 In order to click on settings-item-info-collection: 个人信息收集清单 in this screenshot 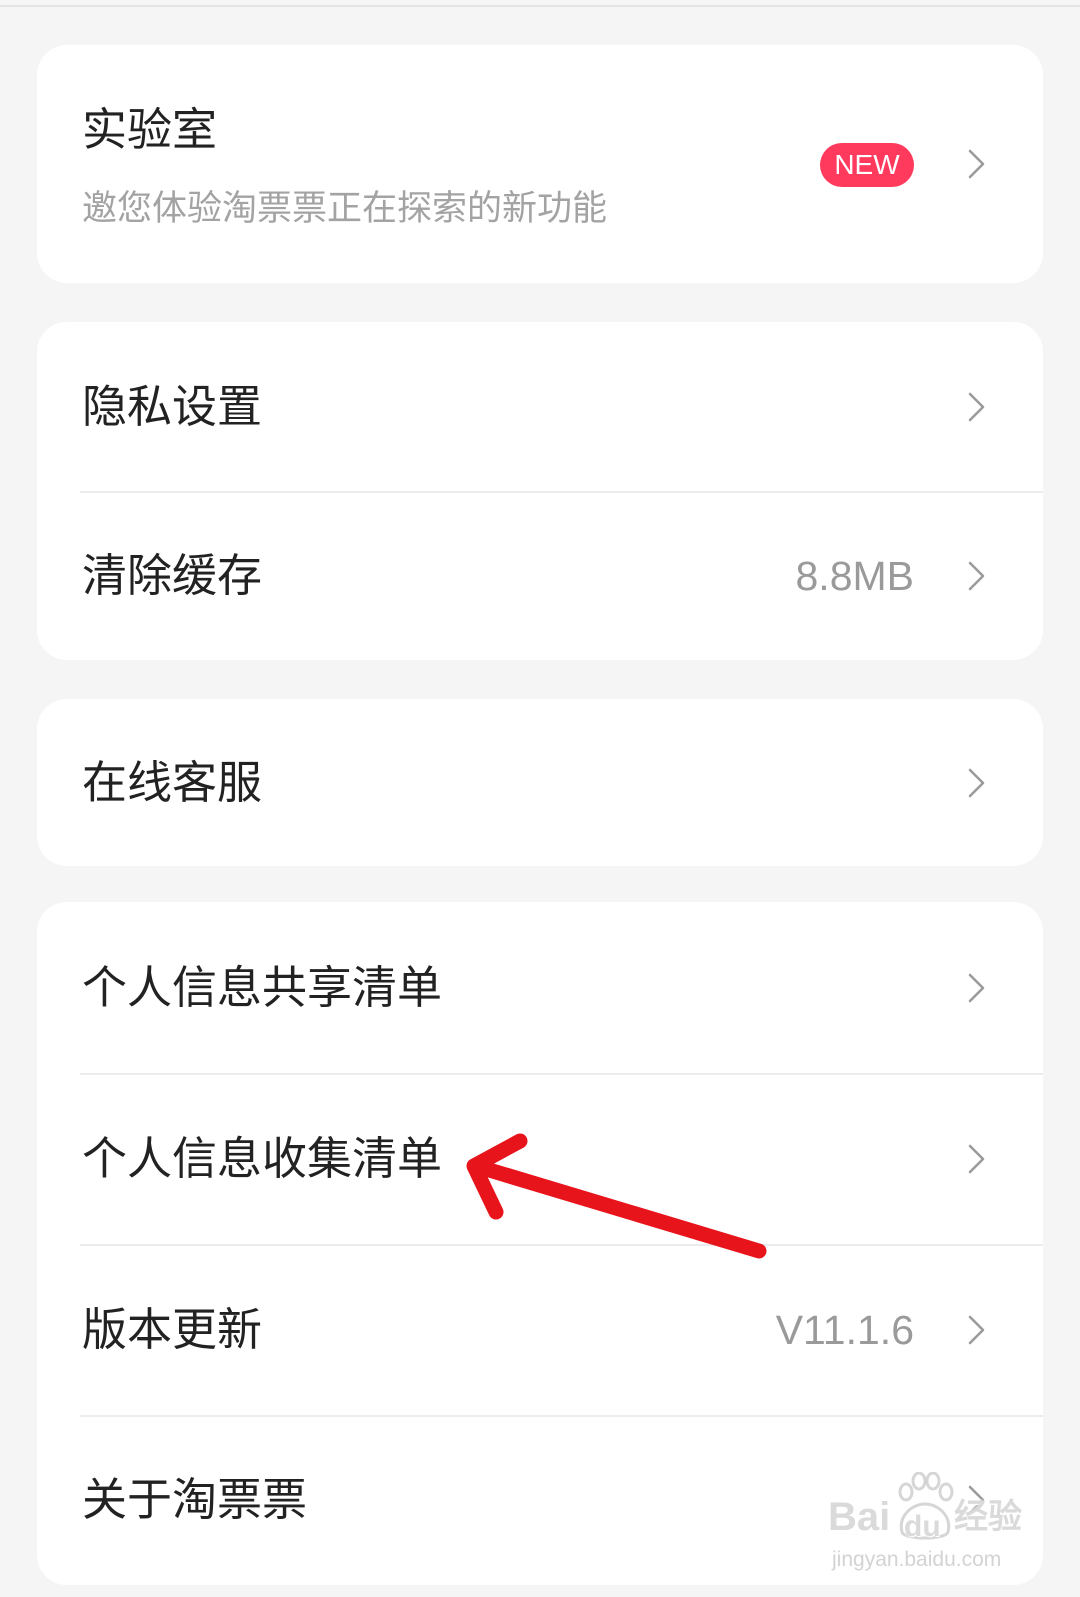, I will do `click(540, 1158)`.